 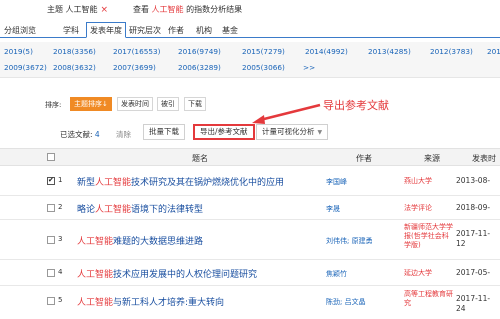 What do you see at coordinates (199, 51) in the screenshot?
I see `year-link: 2016(9749)` at bounding box center [199, 51].